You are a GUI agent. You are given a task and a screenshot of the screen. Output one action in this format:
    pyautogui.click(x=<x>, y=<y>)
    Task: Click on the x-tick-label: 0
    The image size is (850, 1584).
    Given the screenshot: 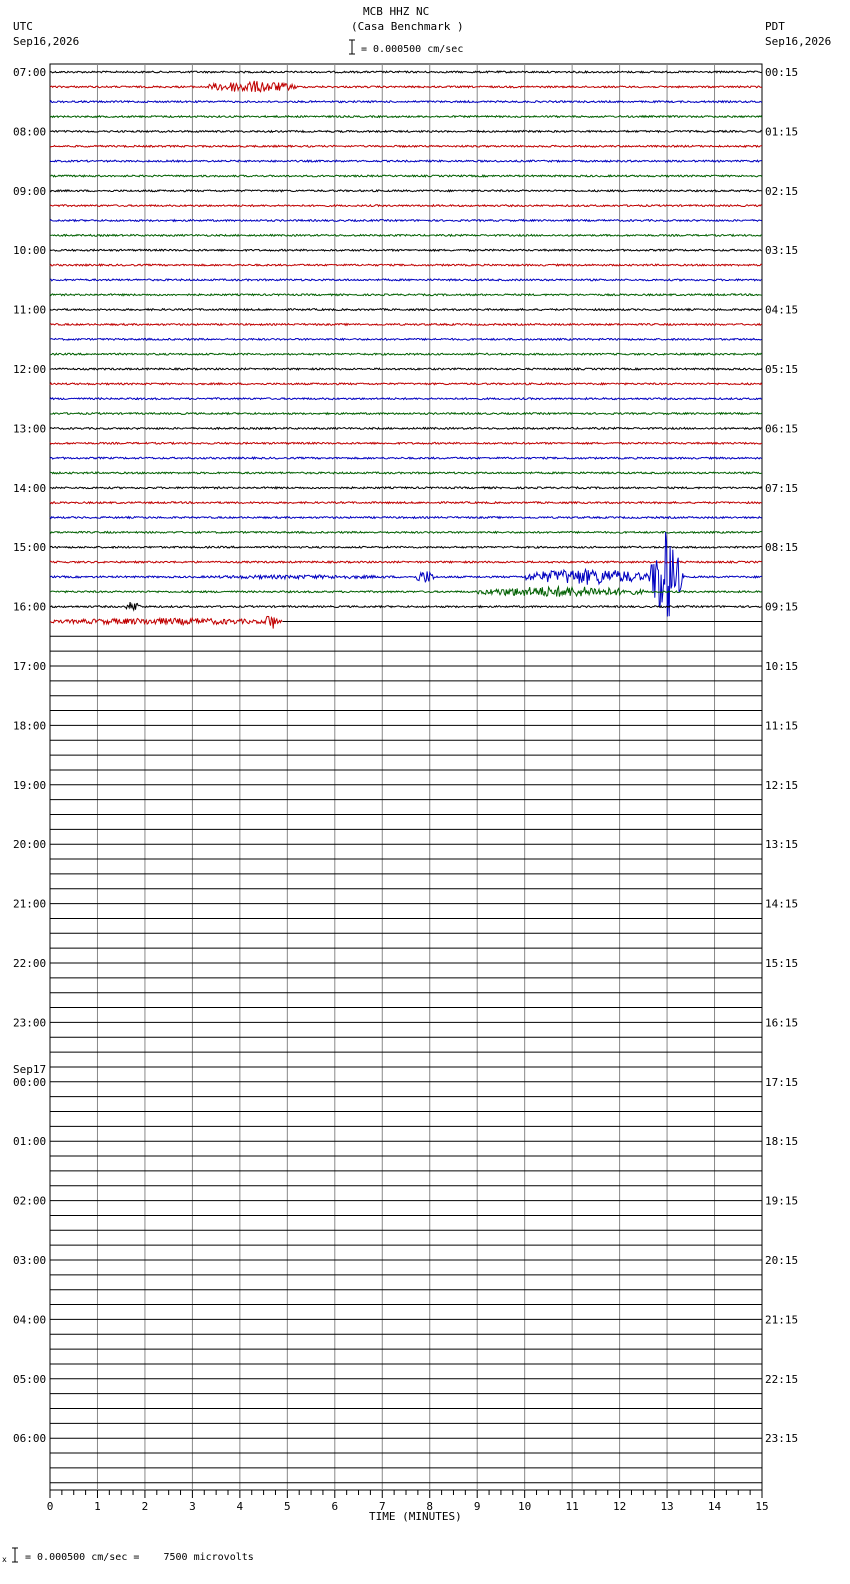 What is the action you would take?
    pyautogui.click(x=50, y=1506)
    